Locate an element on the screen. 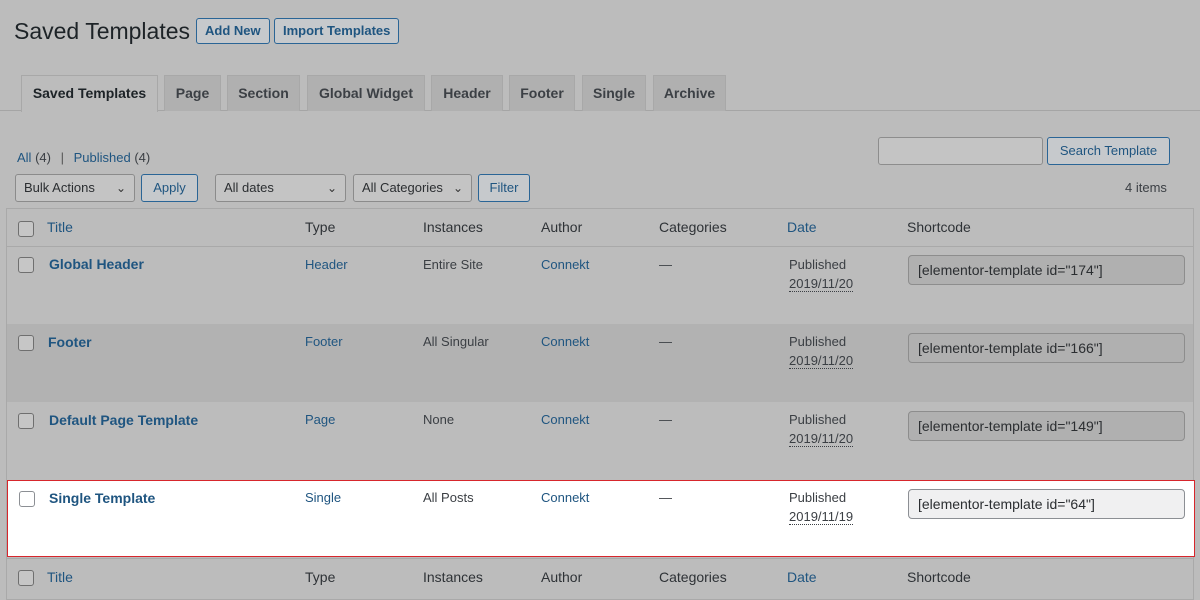  select-all-checkbox is located at coordinates (26, 229).